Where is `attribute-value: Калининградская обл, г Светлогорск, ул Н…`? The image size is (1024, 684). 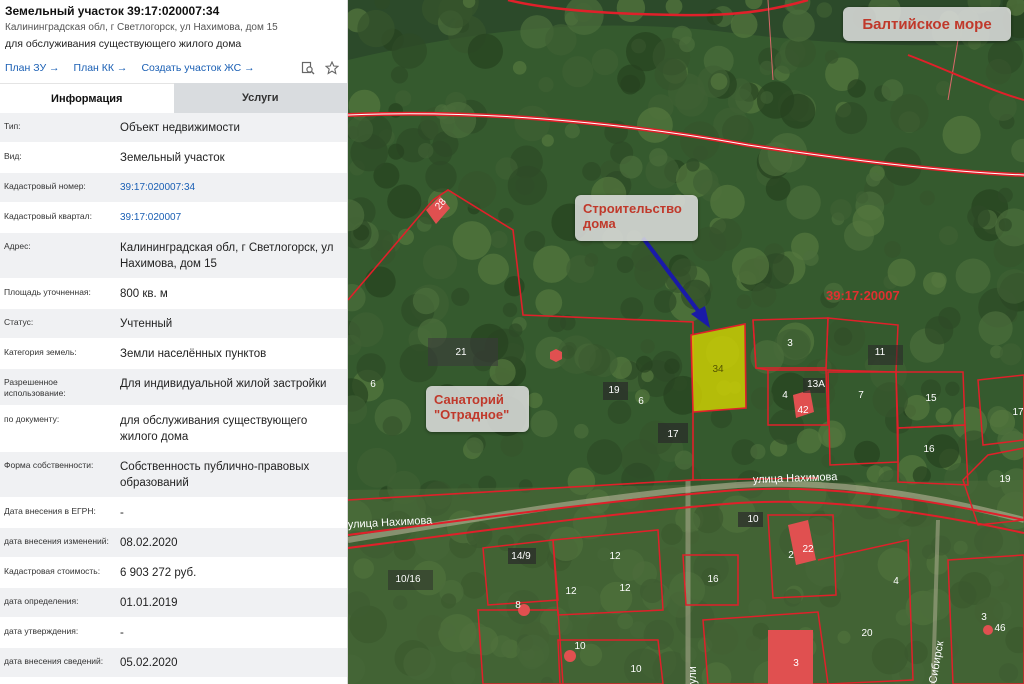 attribute-value: Калининградская обл, г Светлогорск, ул Н… is located at coordinates (227, 256).